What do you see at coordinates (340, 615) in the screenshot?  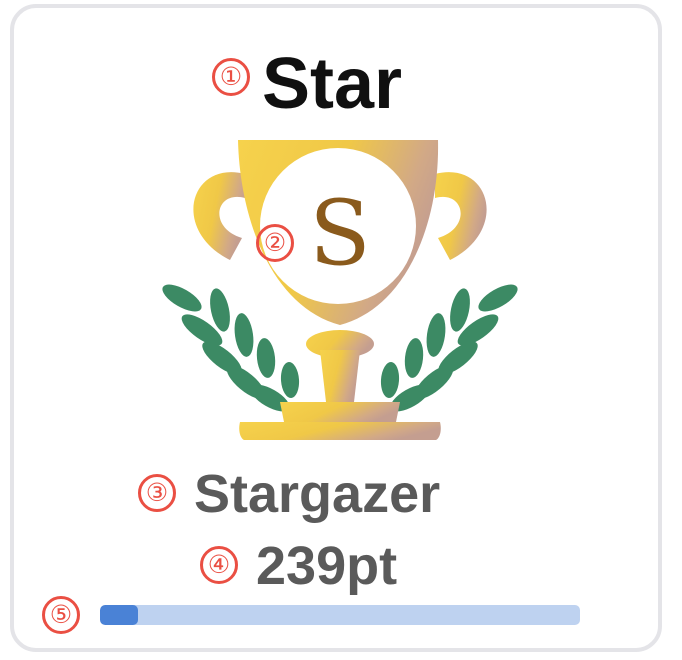 I see `progress-bar` at bounding box center [340, 615].